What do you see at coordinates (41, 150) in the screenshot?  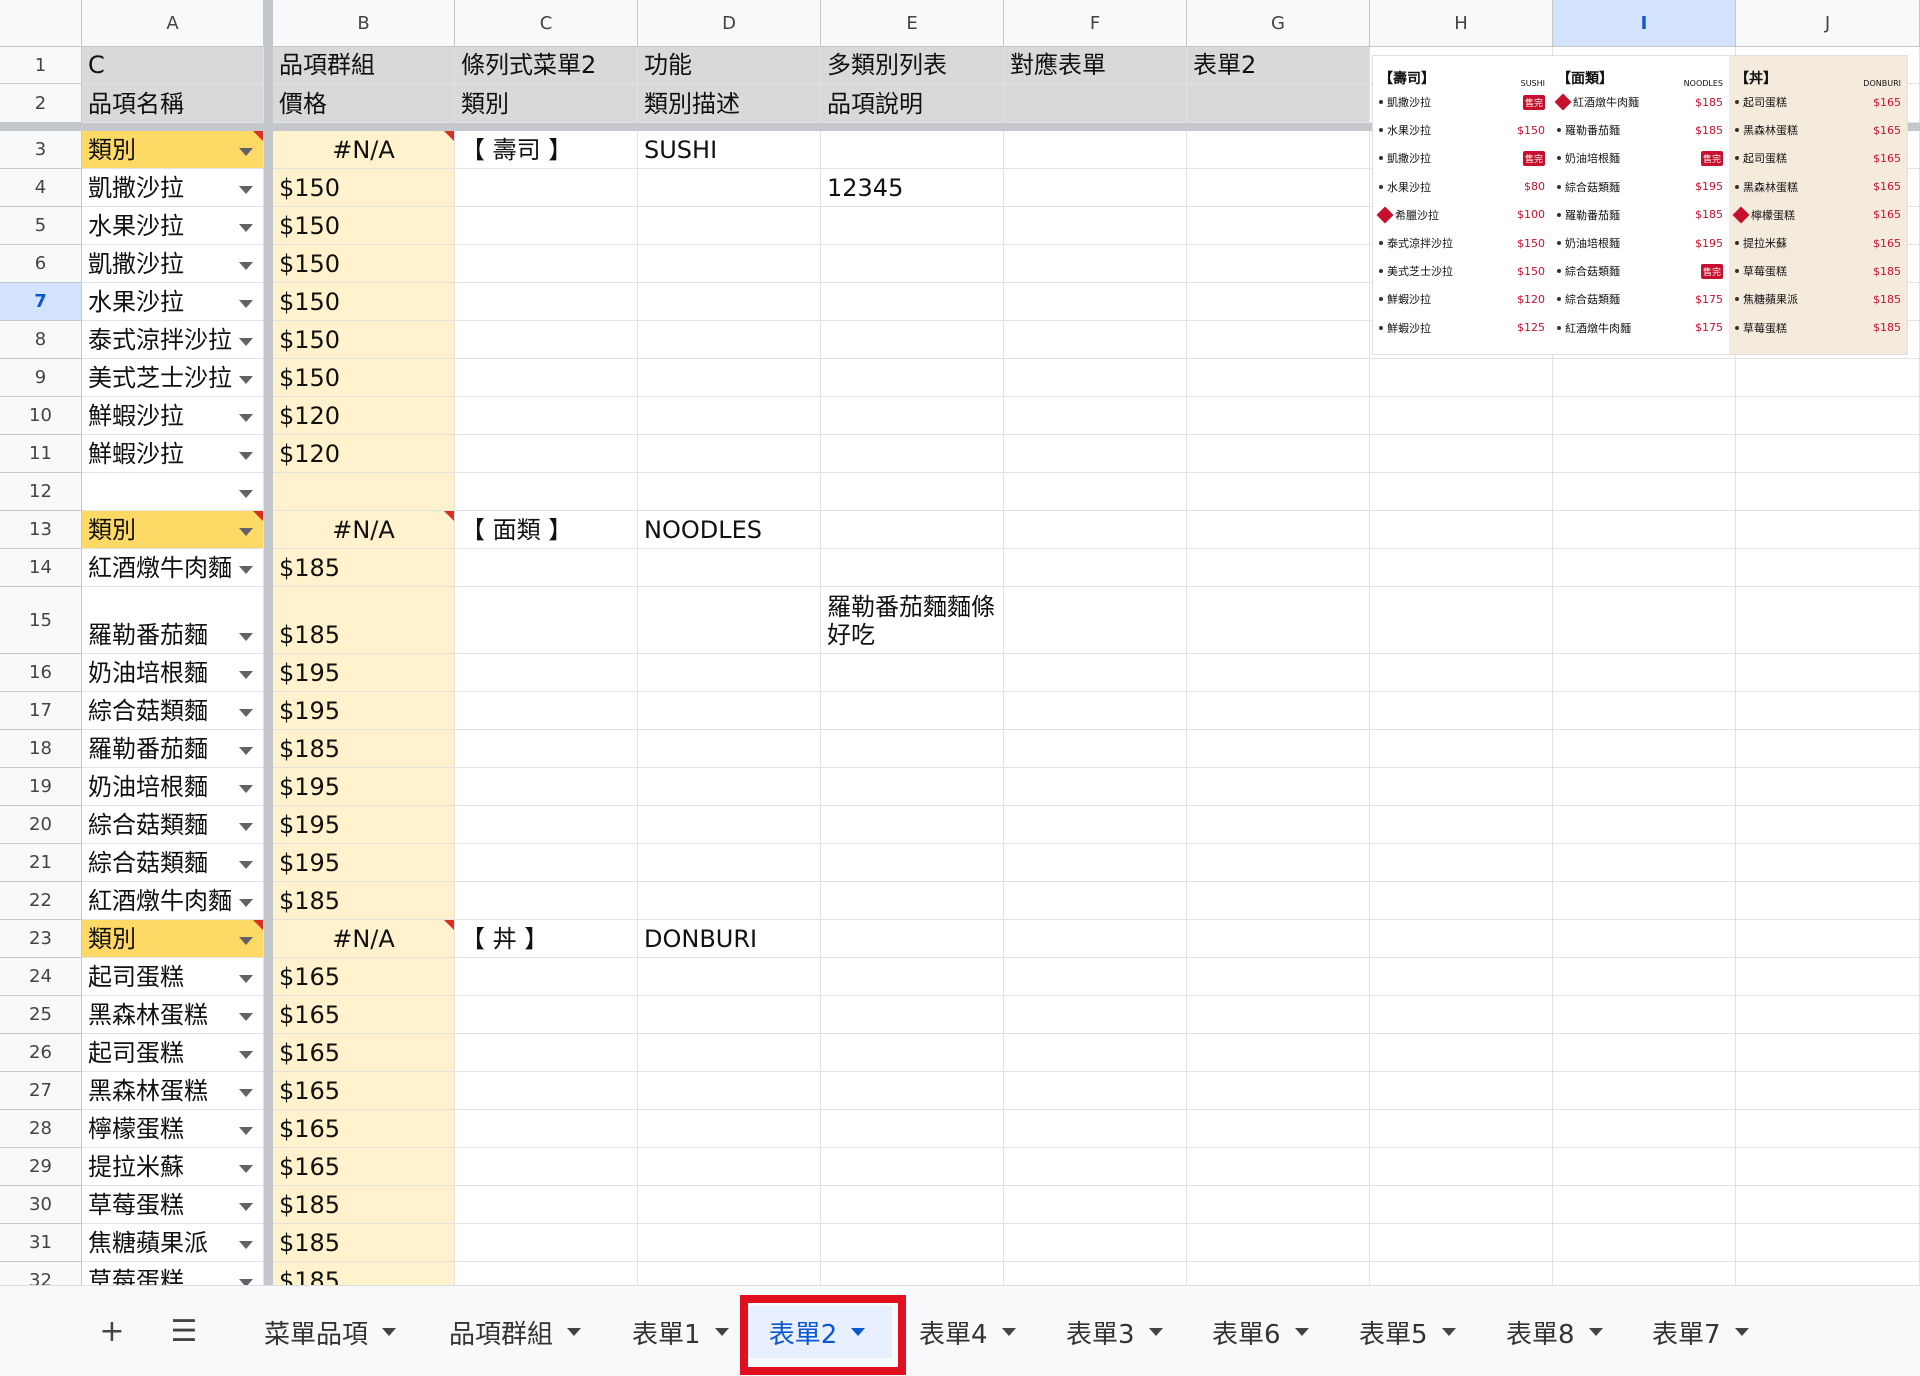 I see `row-header-3: 3` at bounding box center [41, 150].